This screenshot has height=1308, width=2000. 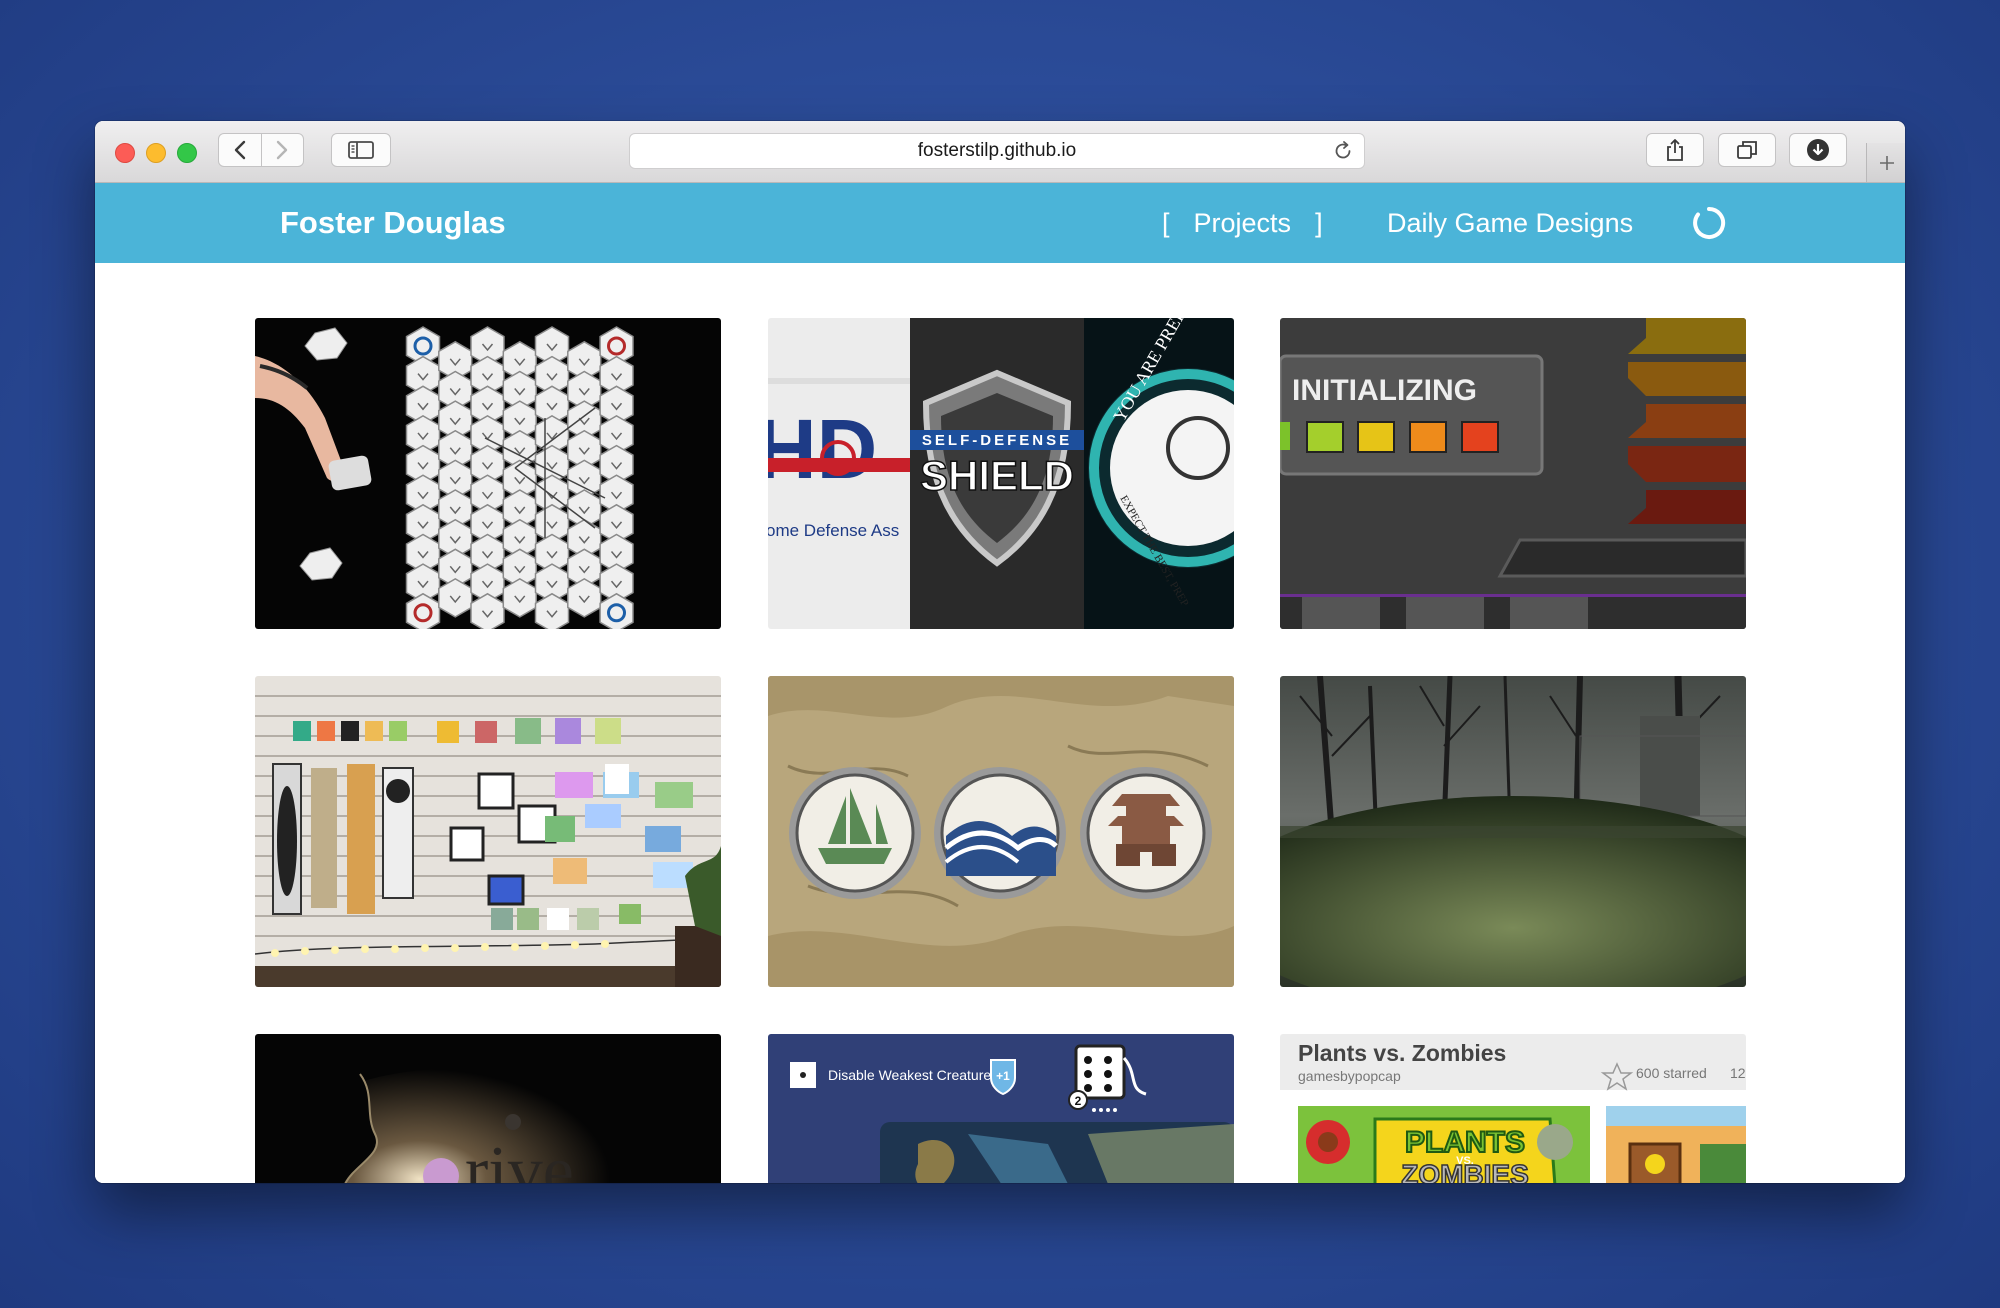 I want to click on back-button, so click(x=240, y=150).